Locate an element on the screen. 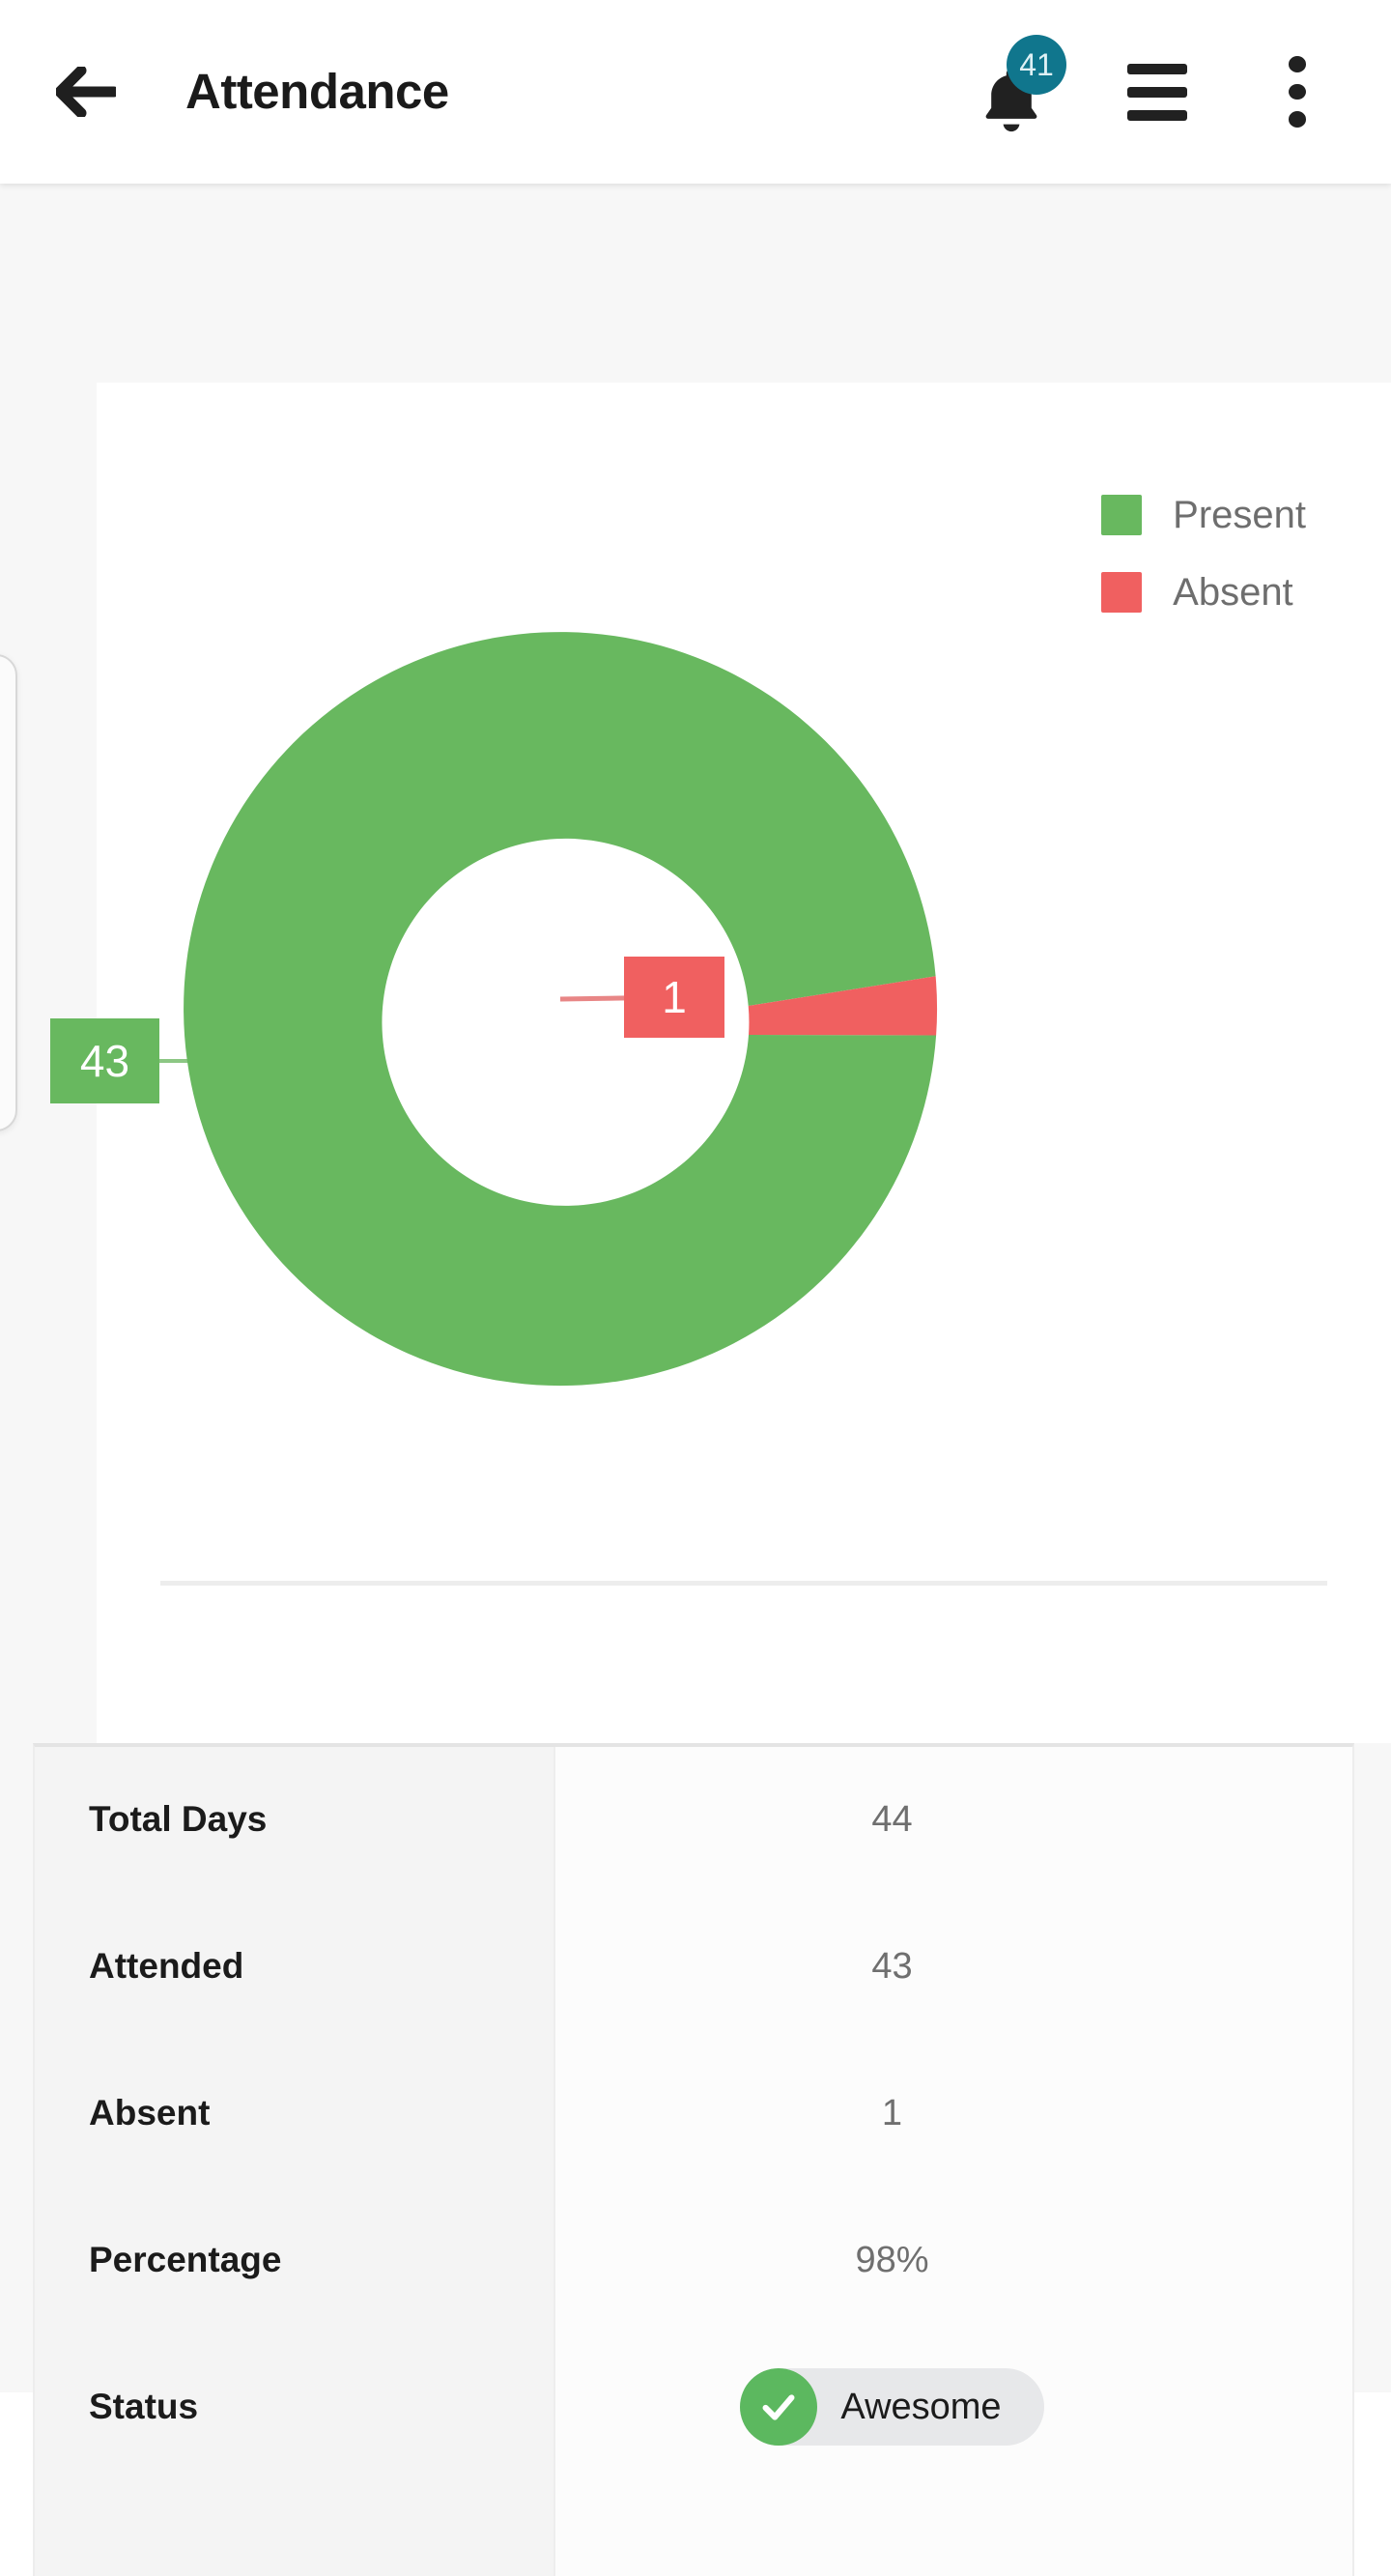 The image size is (1391, 2576). legend-item-absent: Absent is located at coordinates (1204, 592).